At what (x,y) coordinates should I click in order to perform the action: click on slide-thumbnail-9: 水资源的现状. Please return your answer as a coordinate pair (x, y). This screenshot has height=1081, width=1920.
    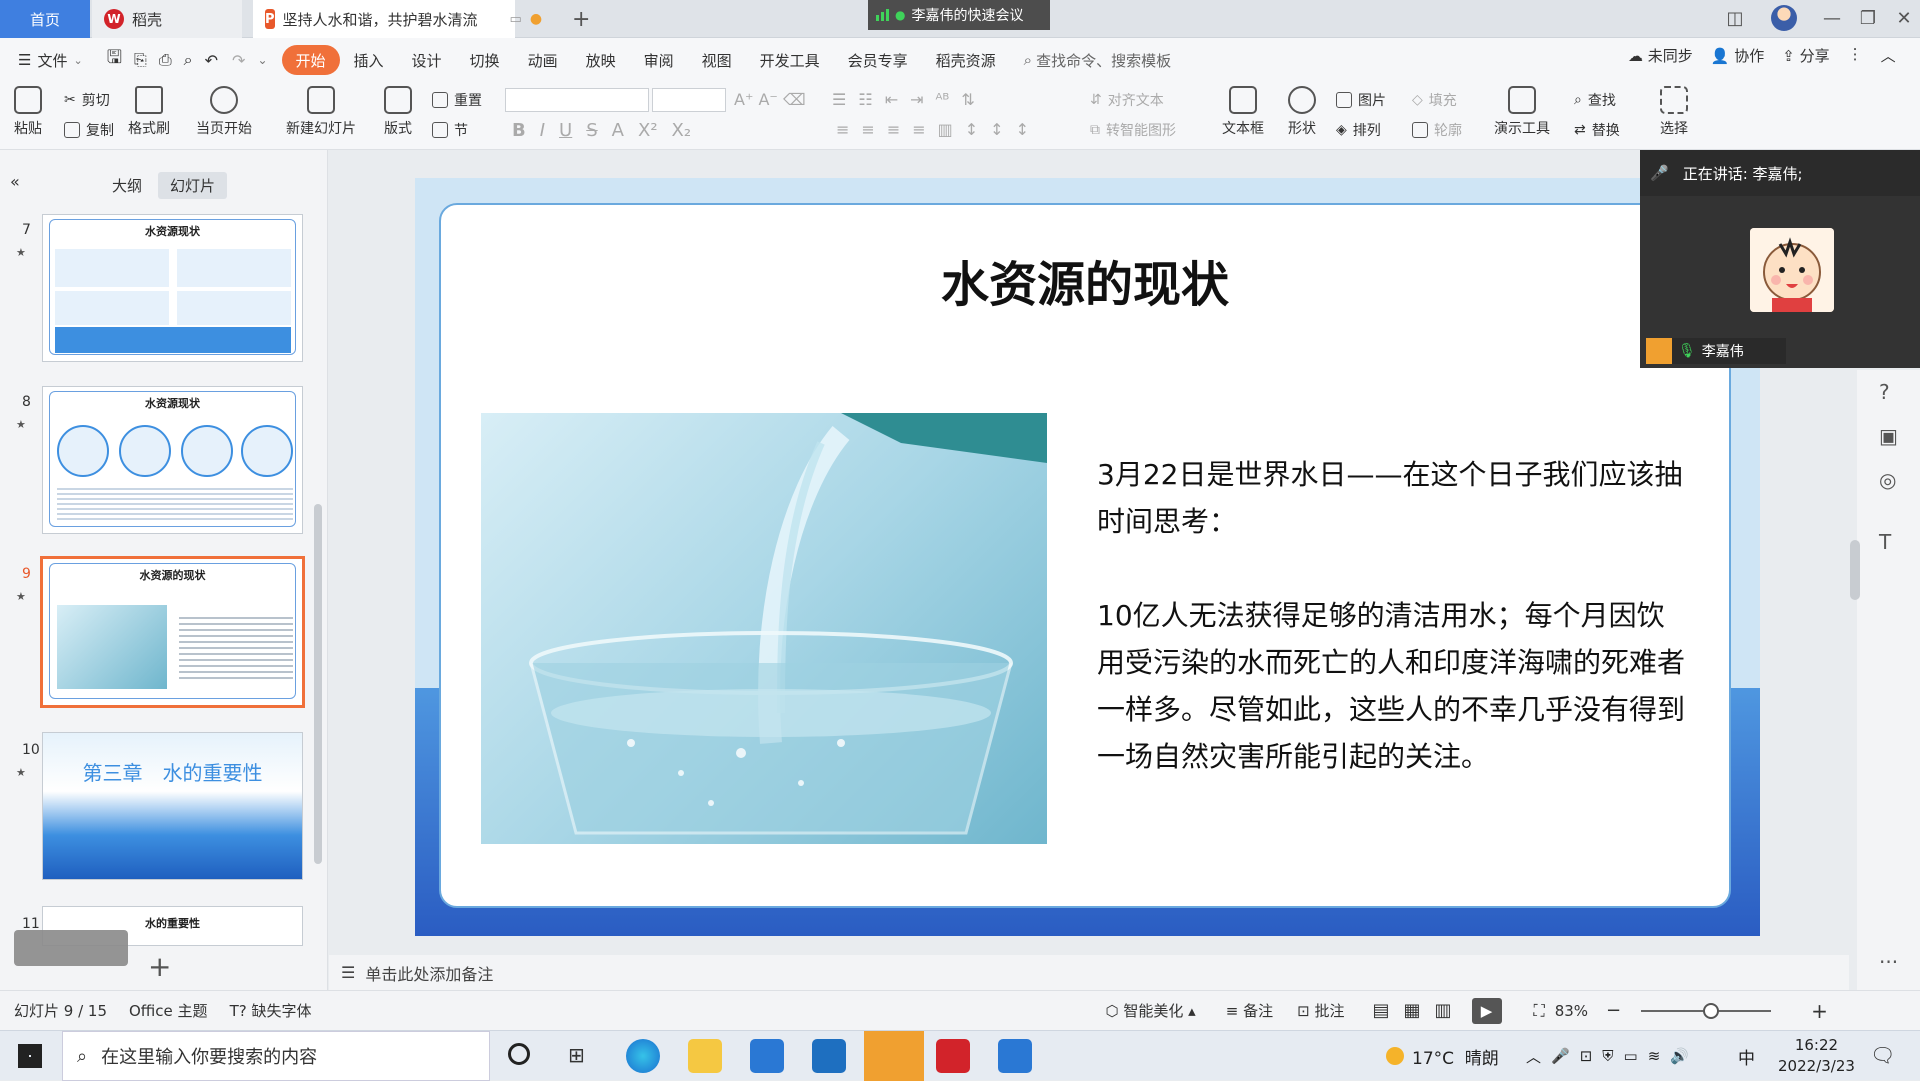
    Looking at the image, I should click on (172, 632).